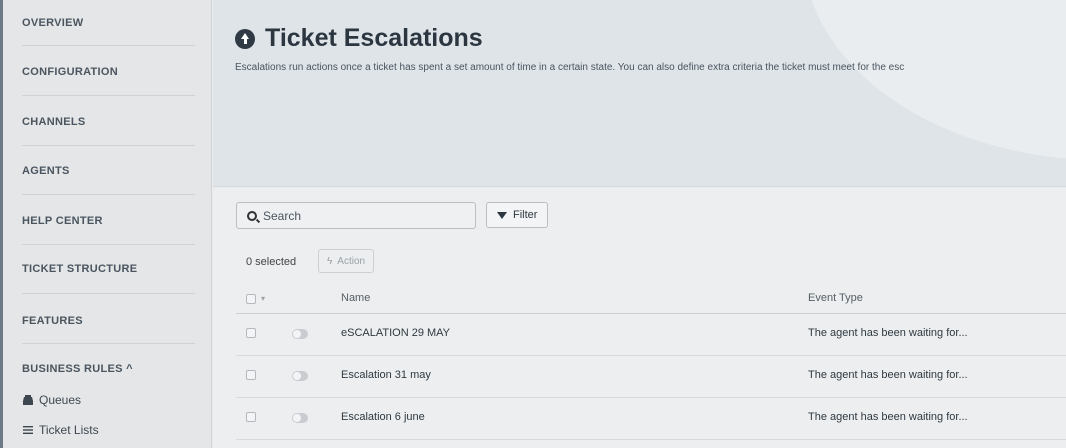 The image size is (1066, 448). I want to click on sidebar-item-features: FEATURES, so click(108, 321).